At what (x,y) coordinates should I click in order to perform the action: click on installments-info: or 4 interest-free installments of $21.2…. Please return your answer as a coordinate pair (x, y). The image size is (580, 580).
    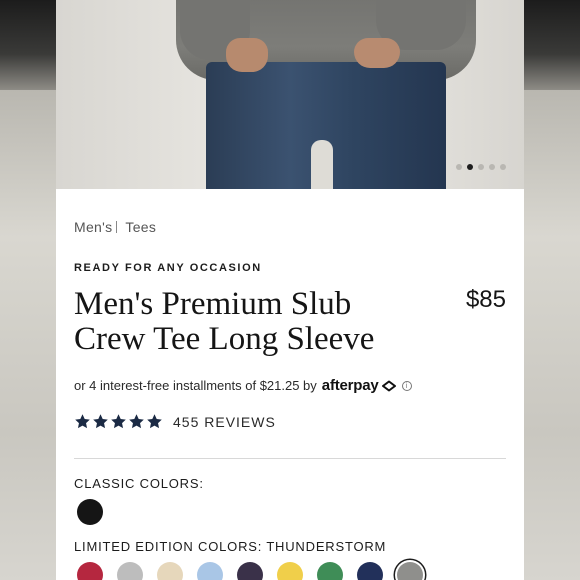
    Looking at the image, I should click on (243, 385).